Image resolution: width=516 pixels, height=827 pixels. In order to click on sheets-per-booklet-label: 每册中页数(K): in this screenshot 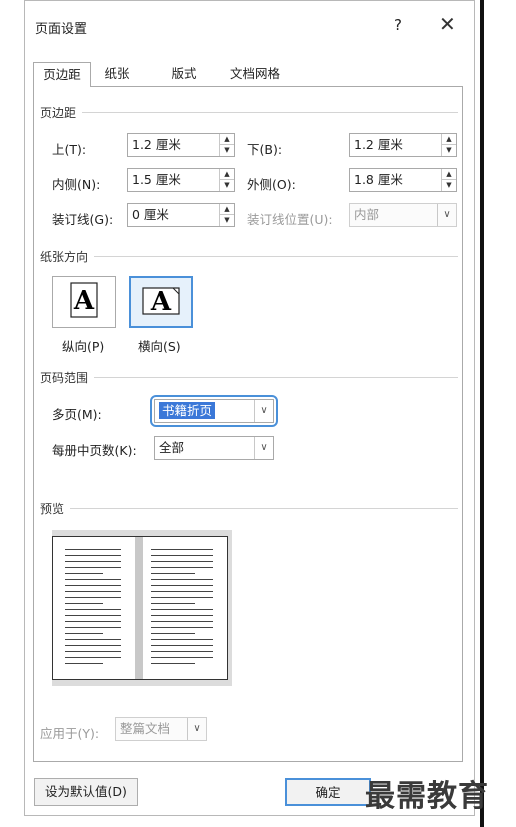, I will do `click(94, 450)`.